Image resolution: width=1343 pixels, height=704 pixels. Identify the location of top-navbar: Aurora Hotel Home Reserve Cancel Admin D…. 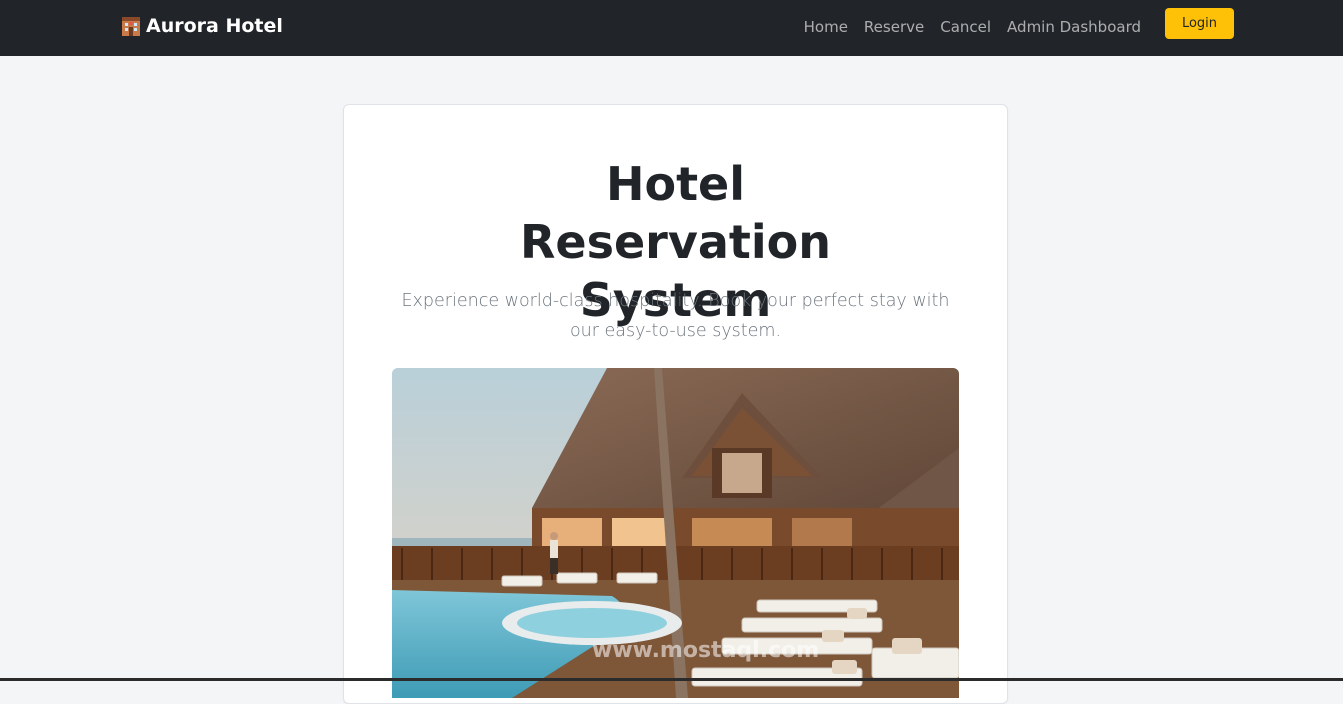
(671, 28).